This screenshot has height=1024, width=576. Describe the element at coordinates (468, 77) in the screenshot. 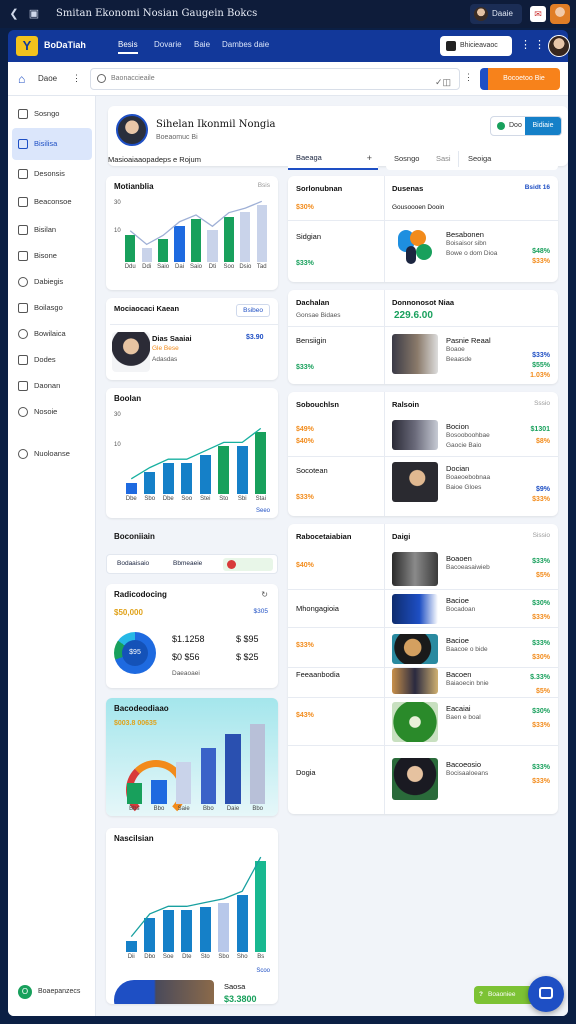

I see `toolbar-more-icon: ⋮` at that location.